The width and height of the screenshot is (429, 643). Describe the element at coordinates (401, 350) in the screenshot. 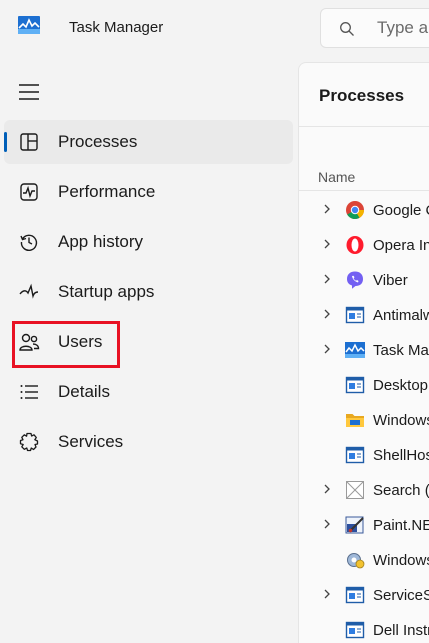

I see `process-name: Task Man` at that location.